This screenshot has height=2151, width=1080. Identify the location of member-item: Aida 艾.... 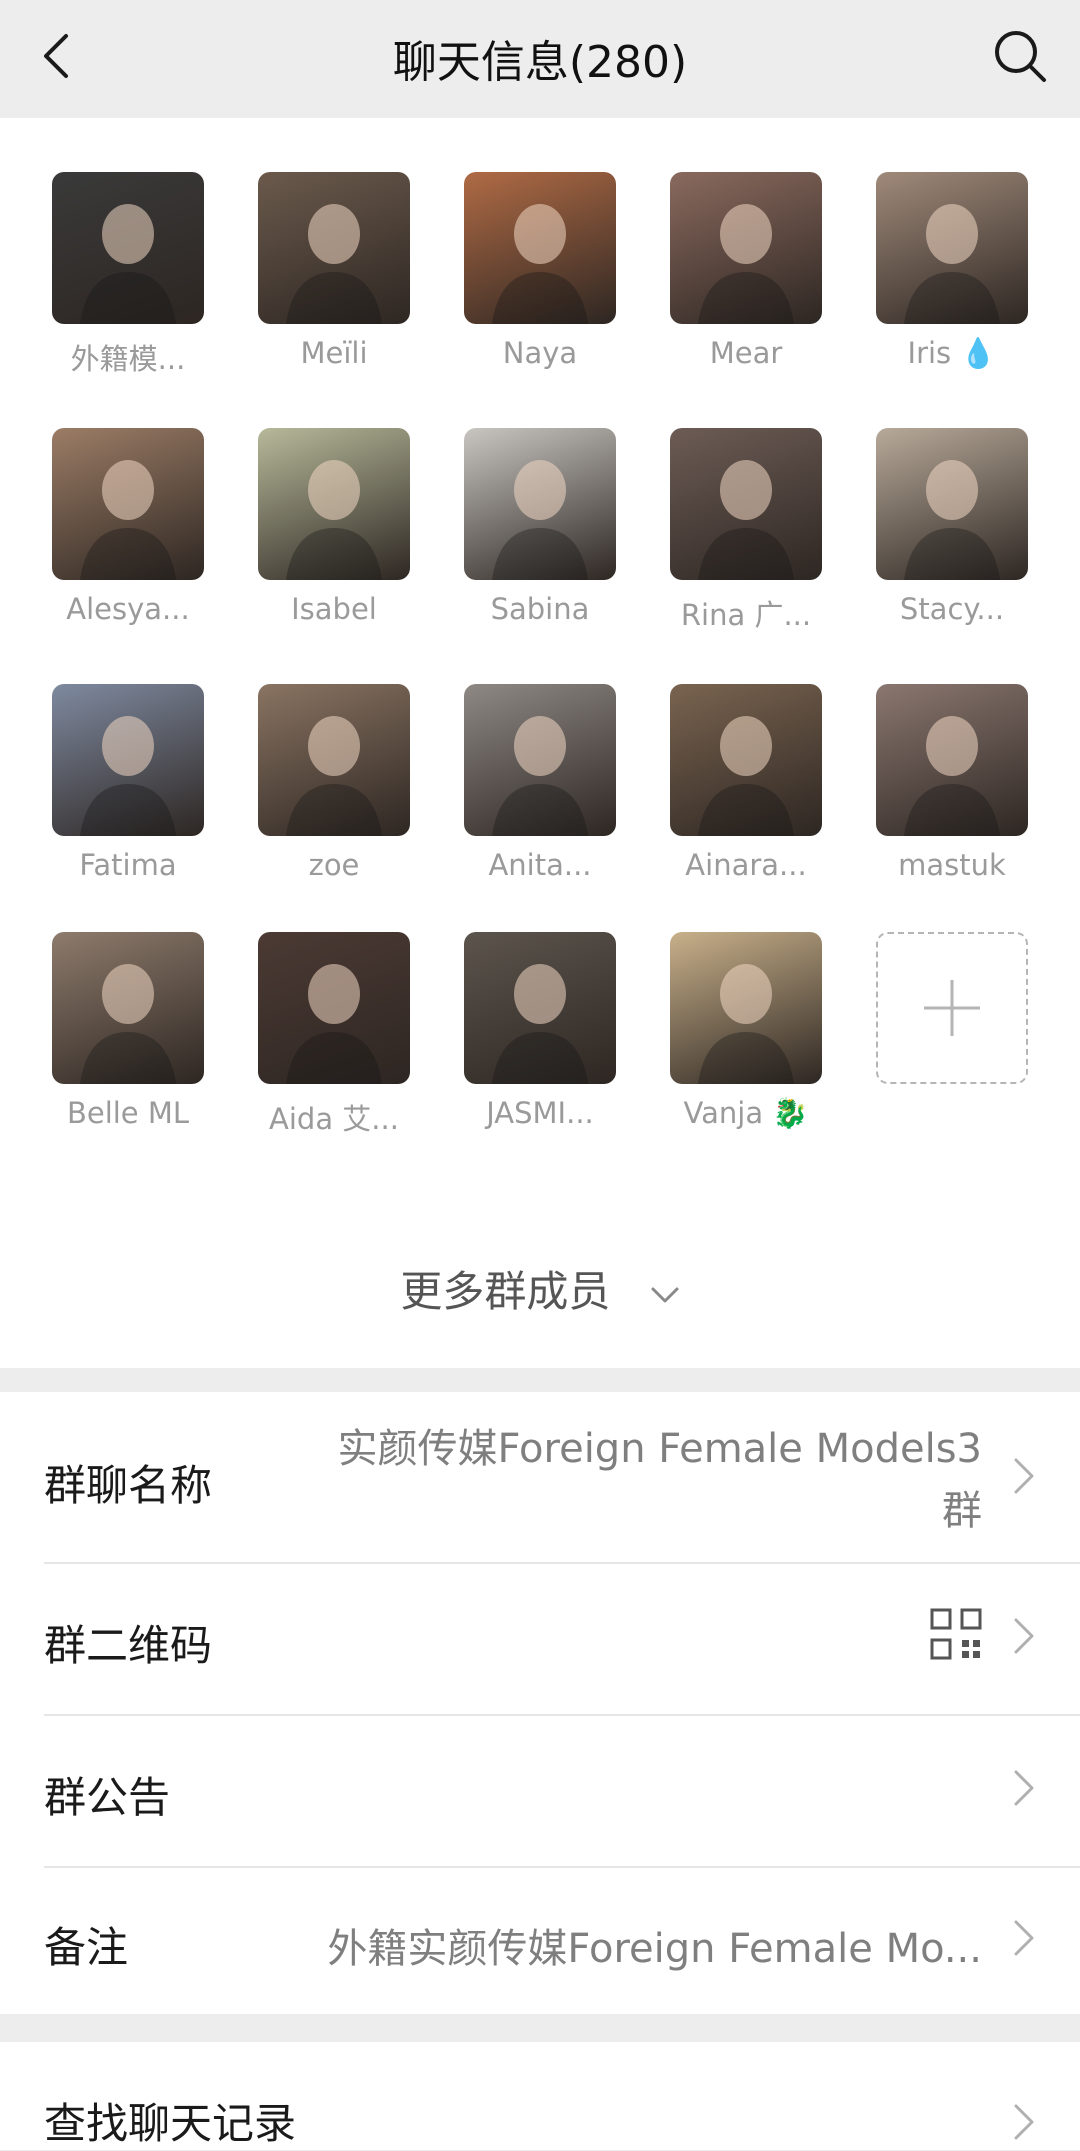
(334, 1035).